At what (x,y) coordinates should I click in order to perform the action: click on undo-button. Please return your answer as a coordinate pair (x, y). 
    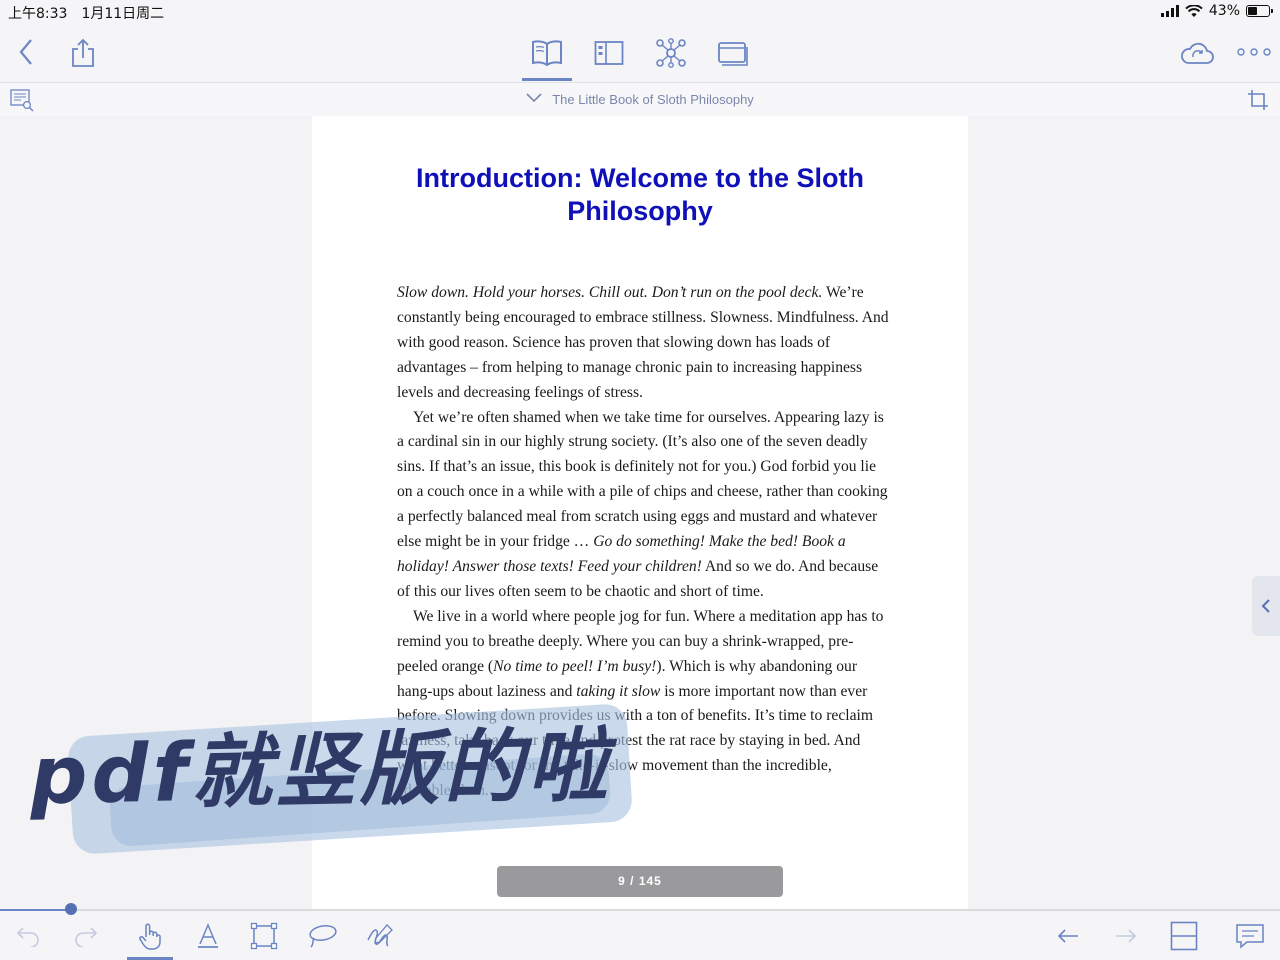
    Looking at the image, I should click on (28, 936).